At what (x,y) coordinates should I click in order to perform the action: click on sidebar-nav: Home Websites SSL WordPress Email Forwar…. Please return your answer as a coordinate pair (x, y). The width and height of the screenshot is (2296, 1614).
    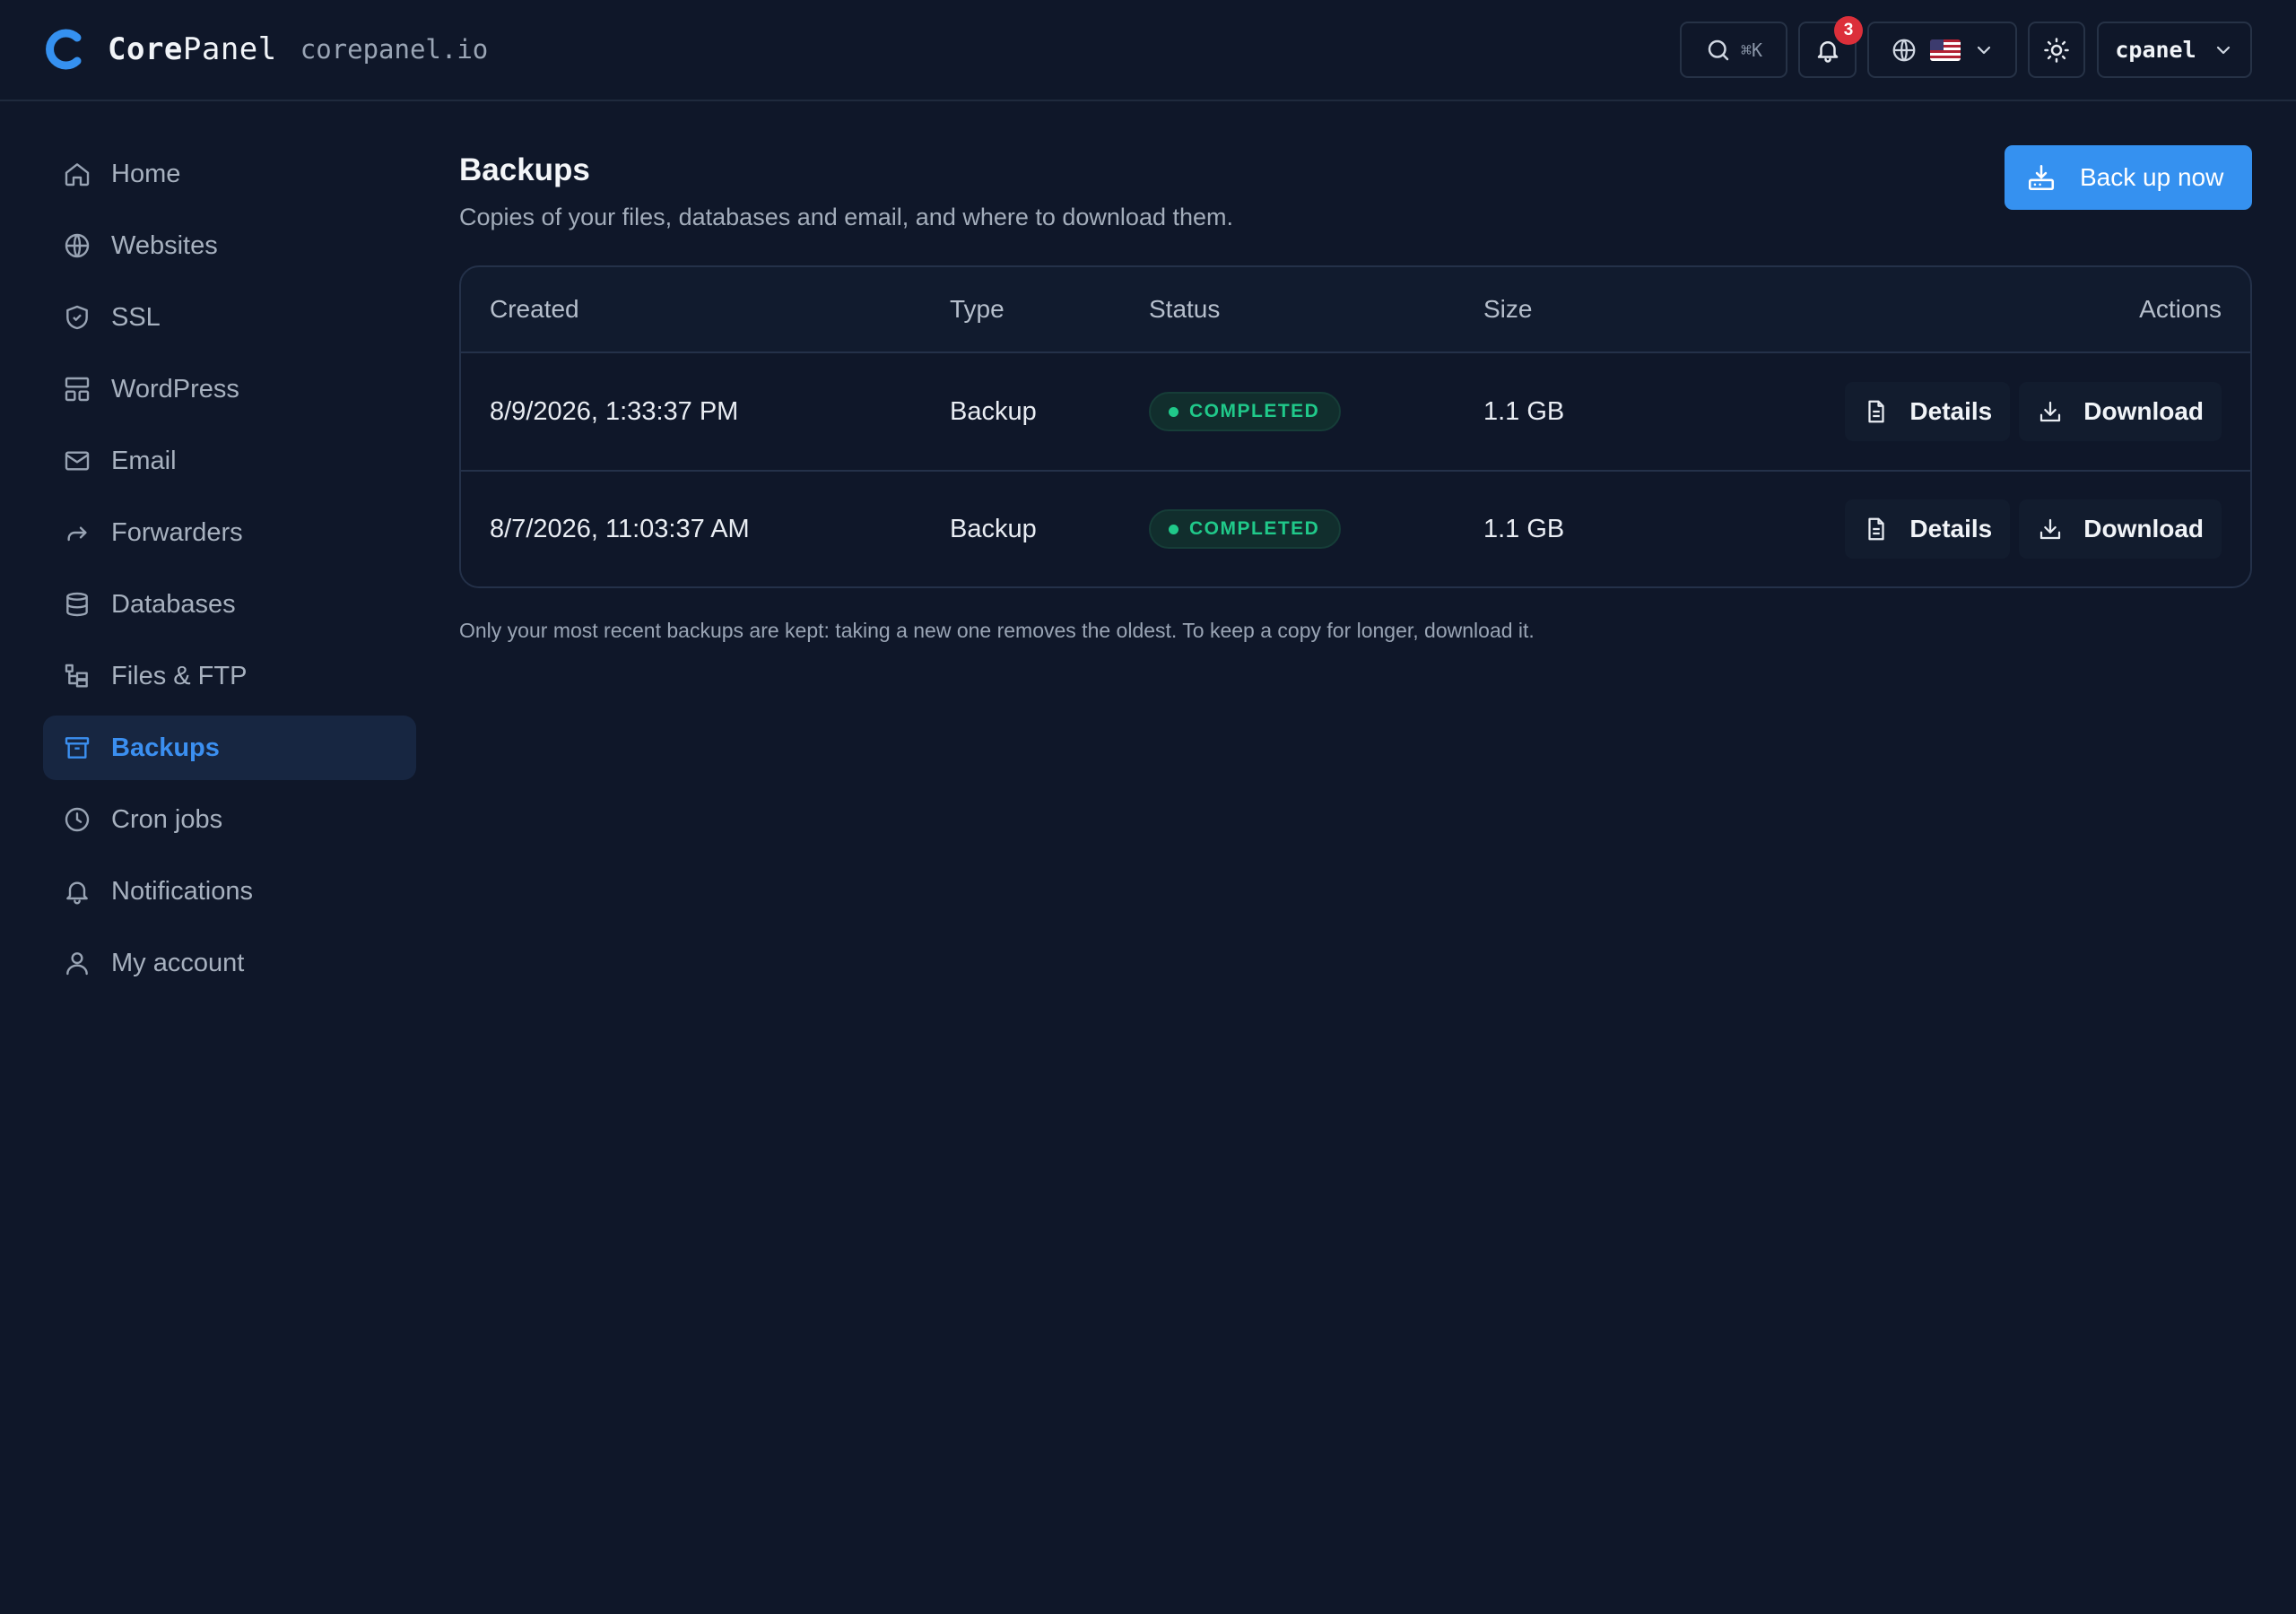
    Looking at the image, I should click on (229, 572).